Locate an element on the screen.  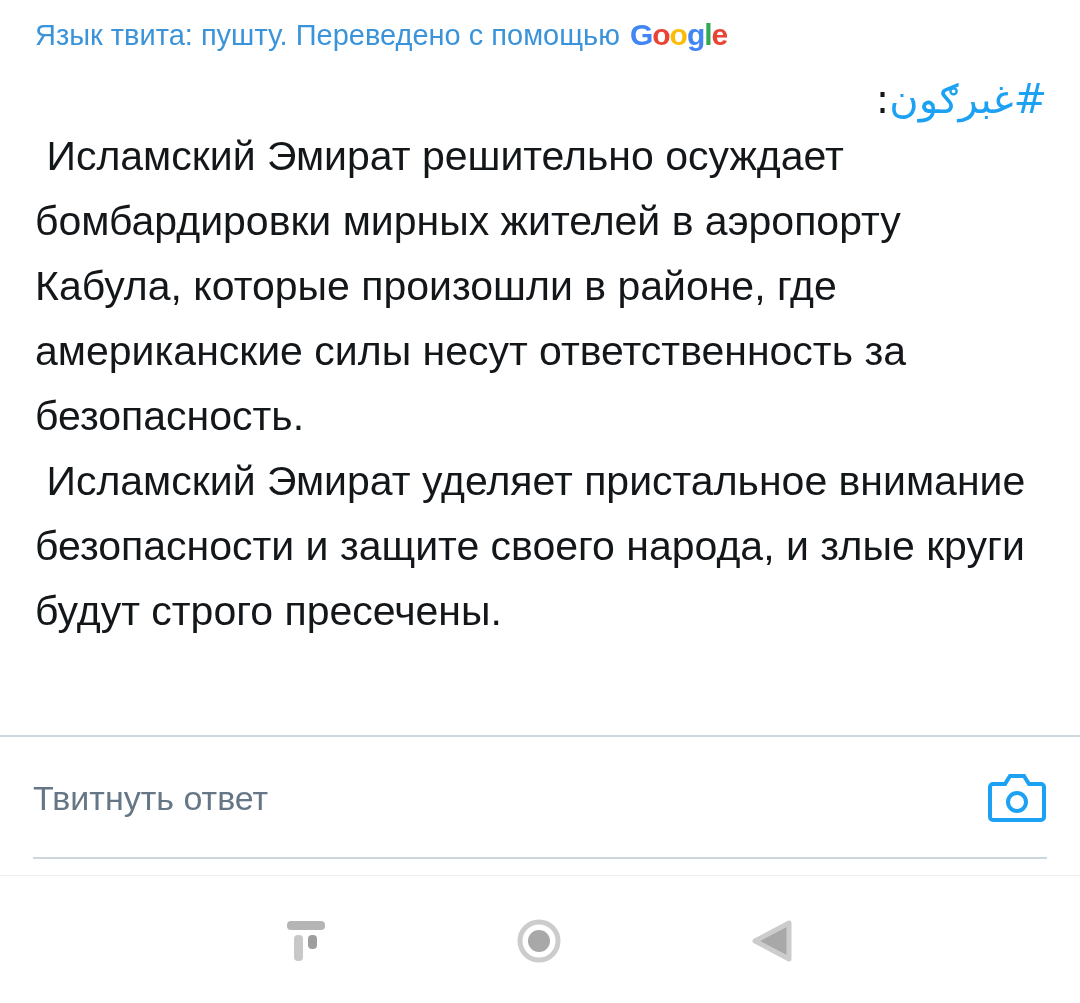
hashtag-link: #غبرګون is located at coordinates (968, 99).